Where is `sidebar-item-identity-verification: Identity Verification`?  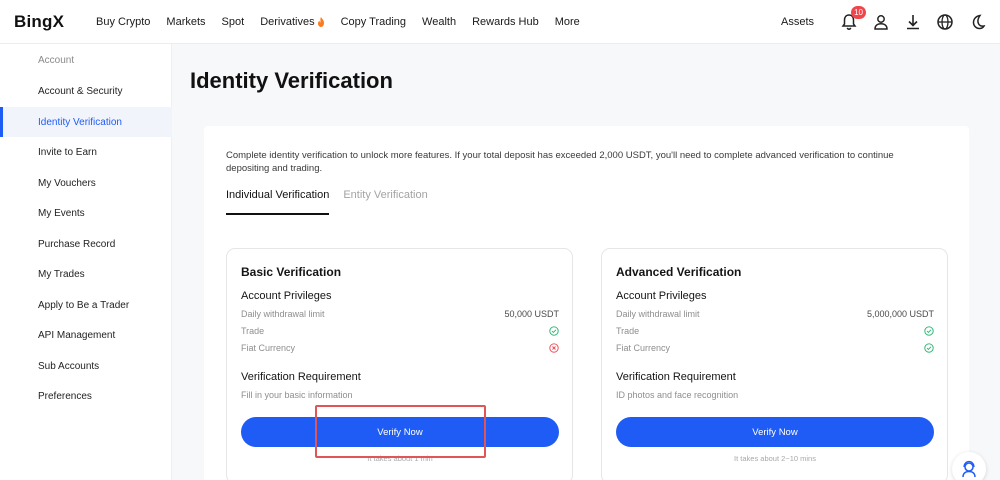 sidebar-item-identity-verification: Identity Verification is located at coordinates (86, 122).